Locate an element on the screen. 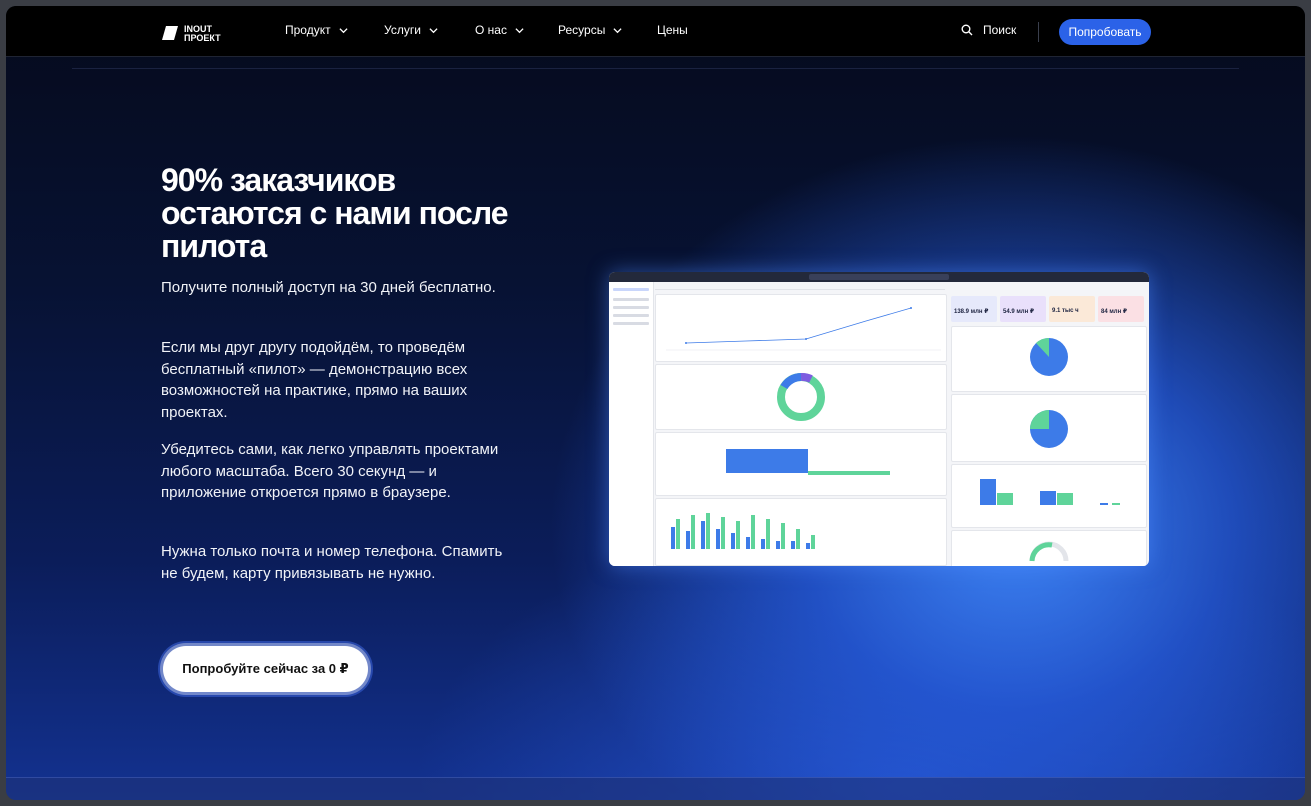 This screenshot has height=806, width=1311. gauge-chart is located at coordinates (1049, 551).